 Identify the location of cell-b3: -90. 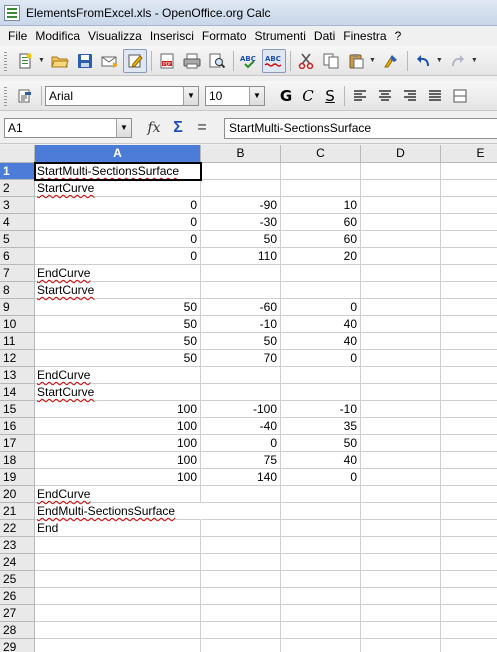
(241, 205).